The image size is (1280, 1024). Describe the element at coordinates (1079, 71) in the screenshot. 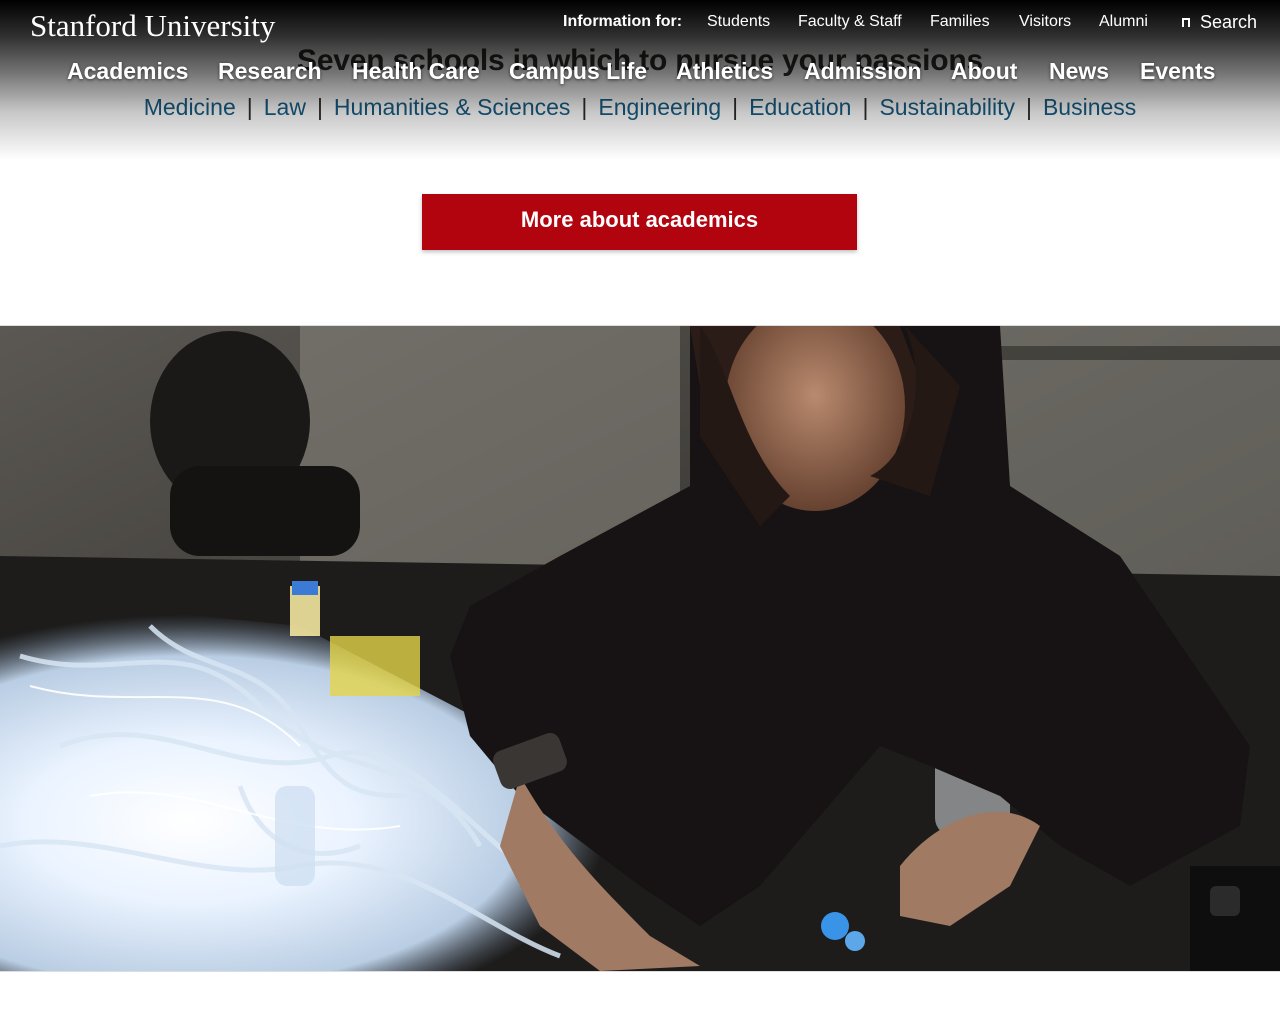

I see `nav-news: News` at that location.